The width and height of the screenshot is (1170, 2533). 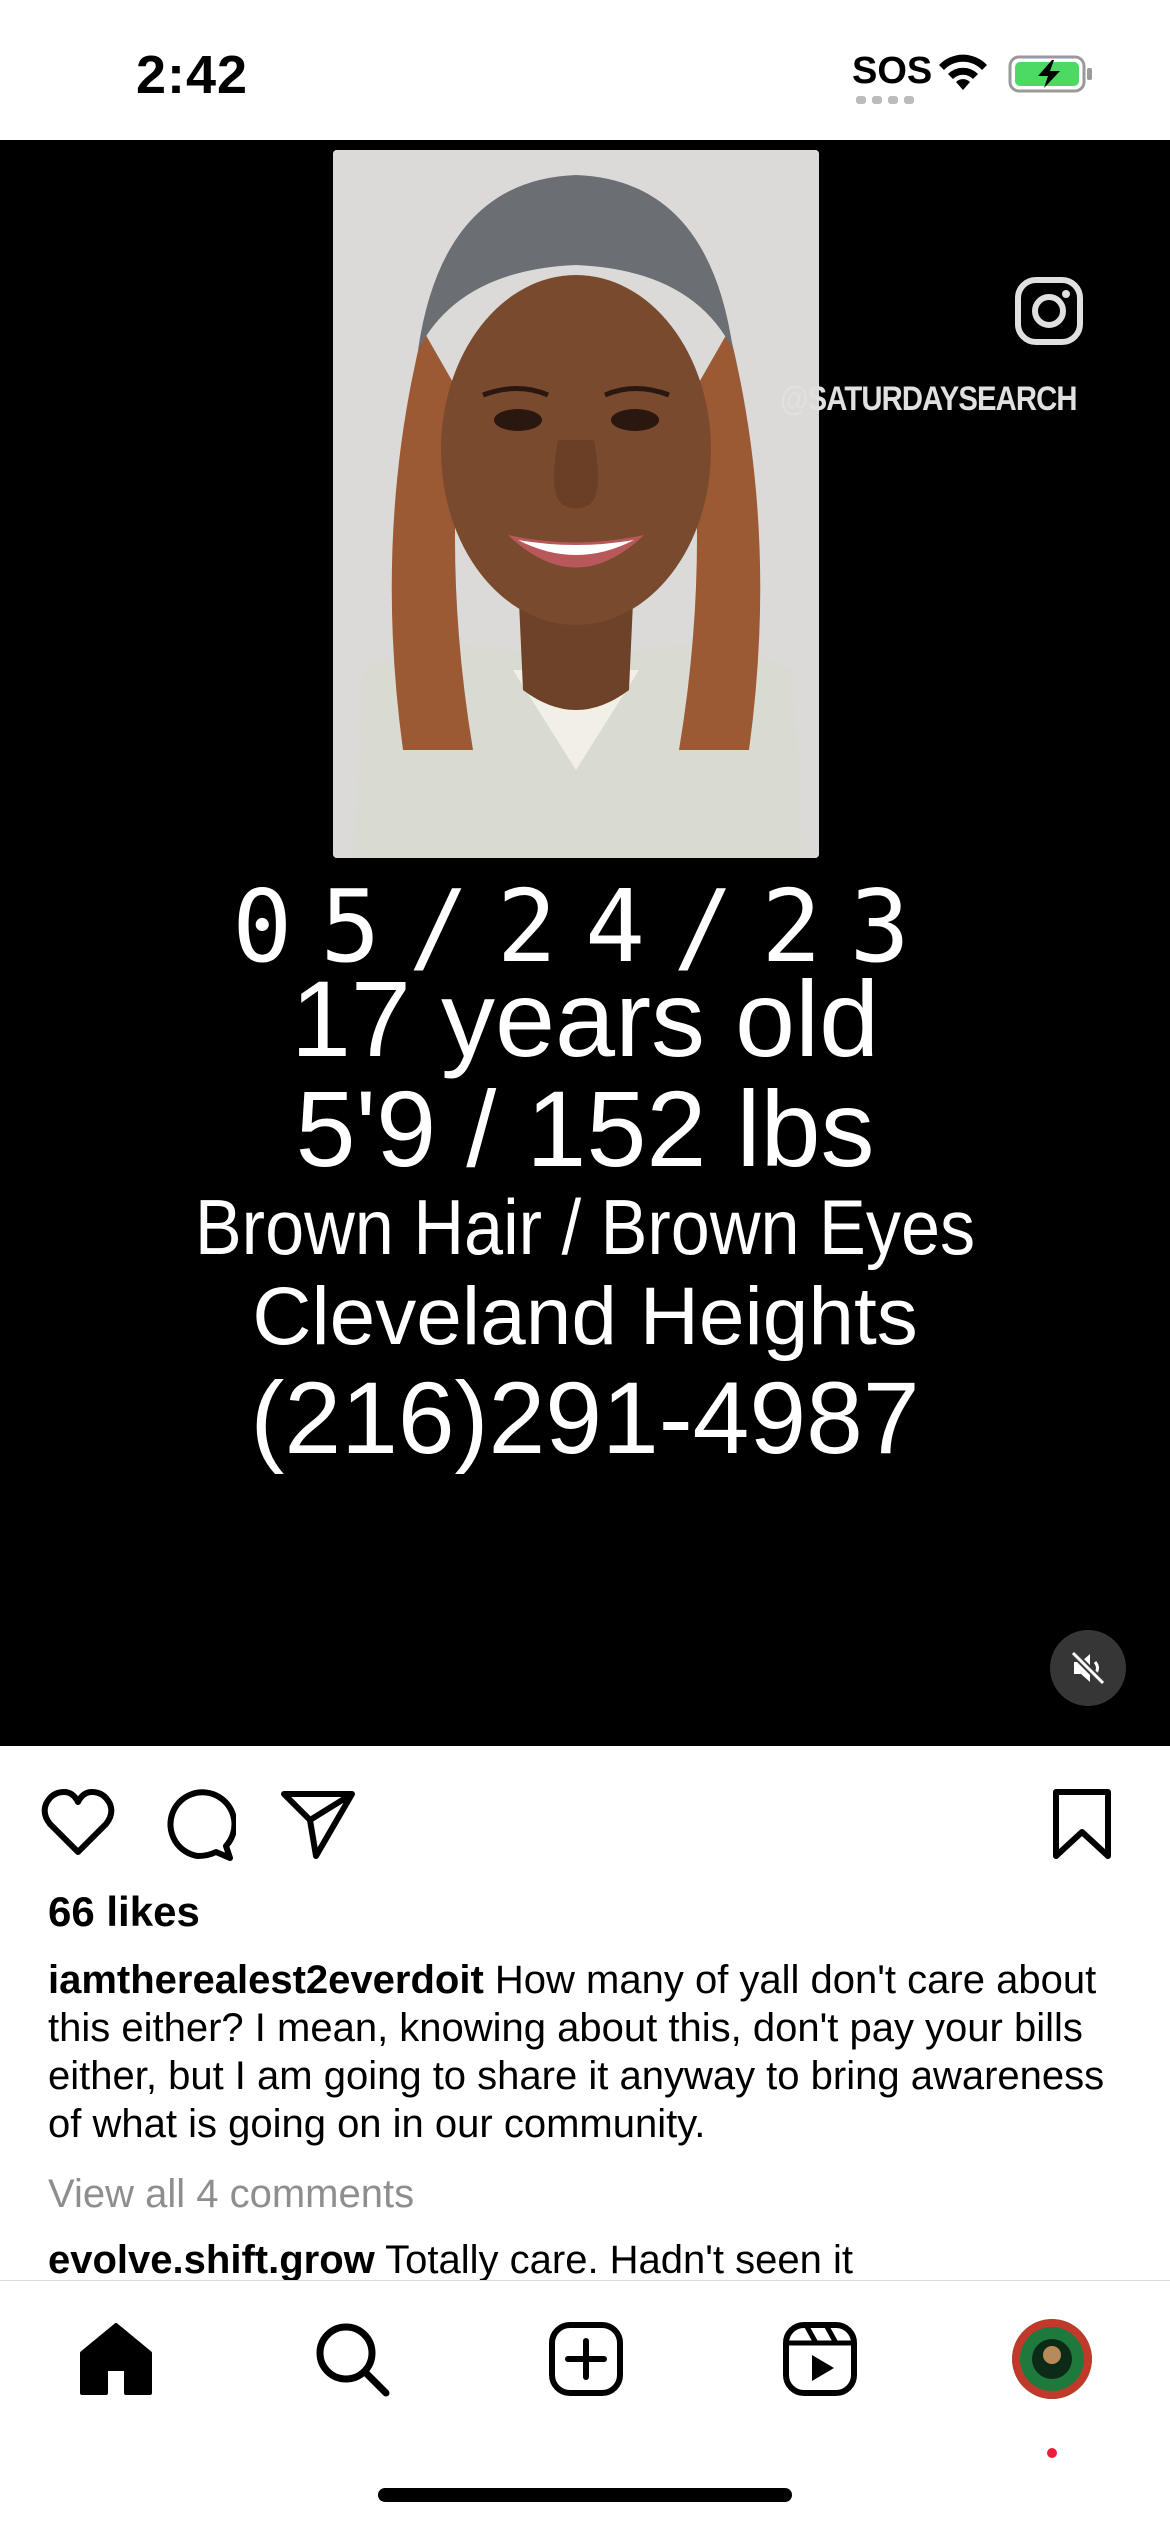 What do you see at coordinates (963, 72) in the screenshot?
I see `wifi-icon` at bounding box center [963, 72].